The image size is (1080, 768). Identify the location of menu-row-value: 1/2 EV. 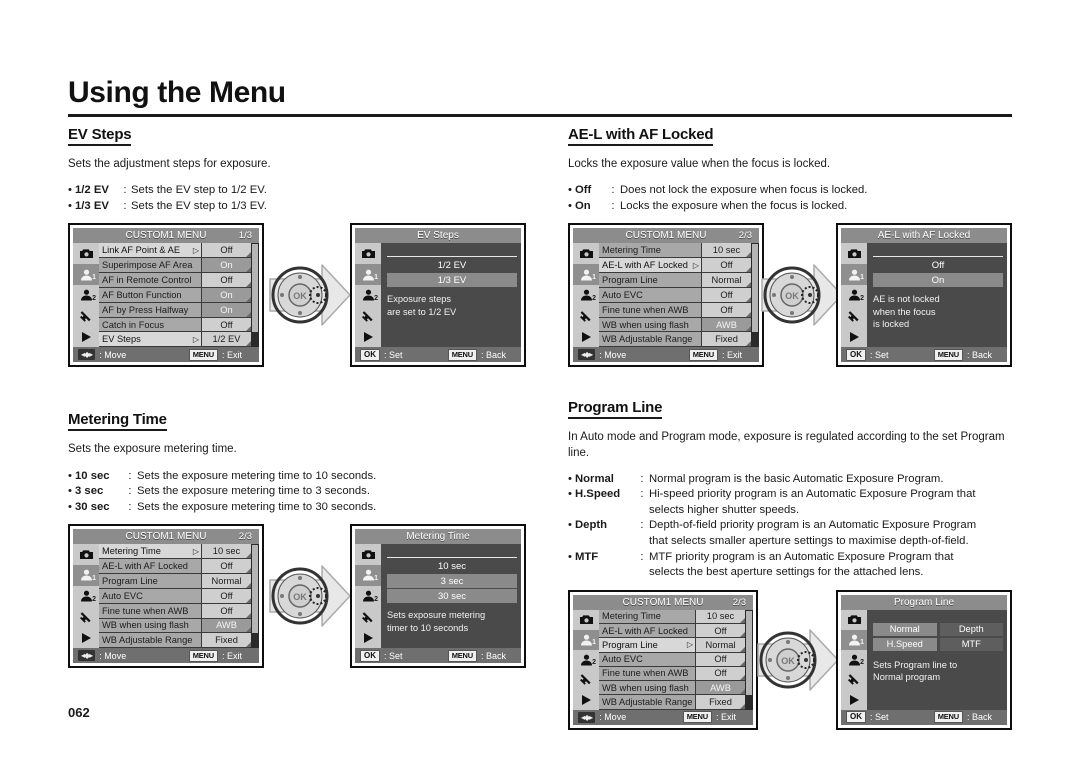
(226, 339).